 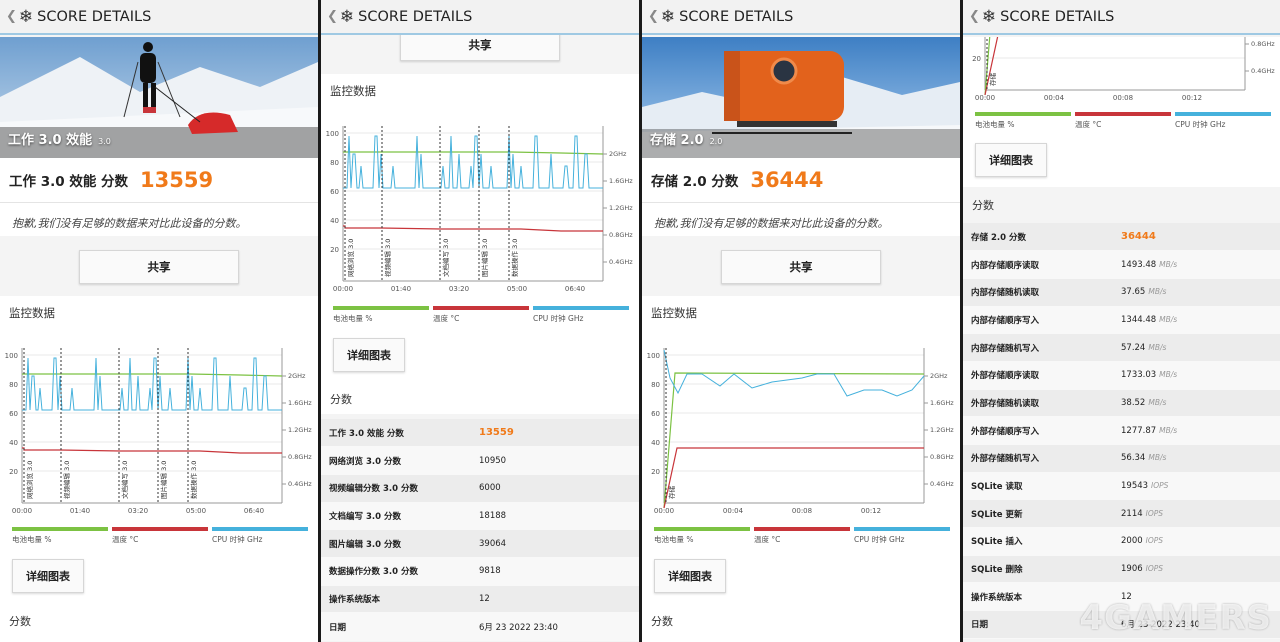 What do you see at coordinates (159, 17) in the screenshot?
I see `header-bar: ❮ ❄ SCORE DETAILS` at bounding box center [159, 17].